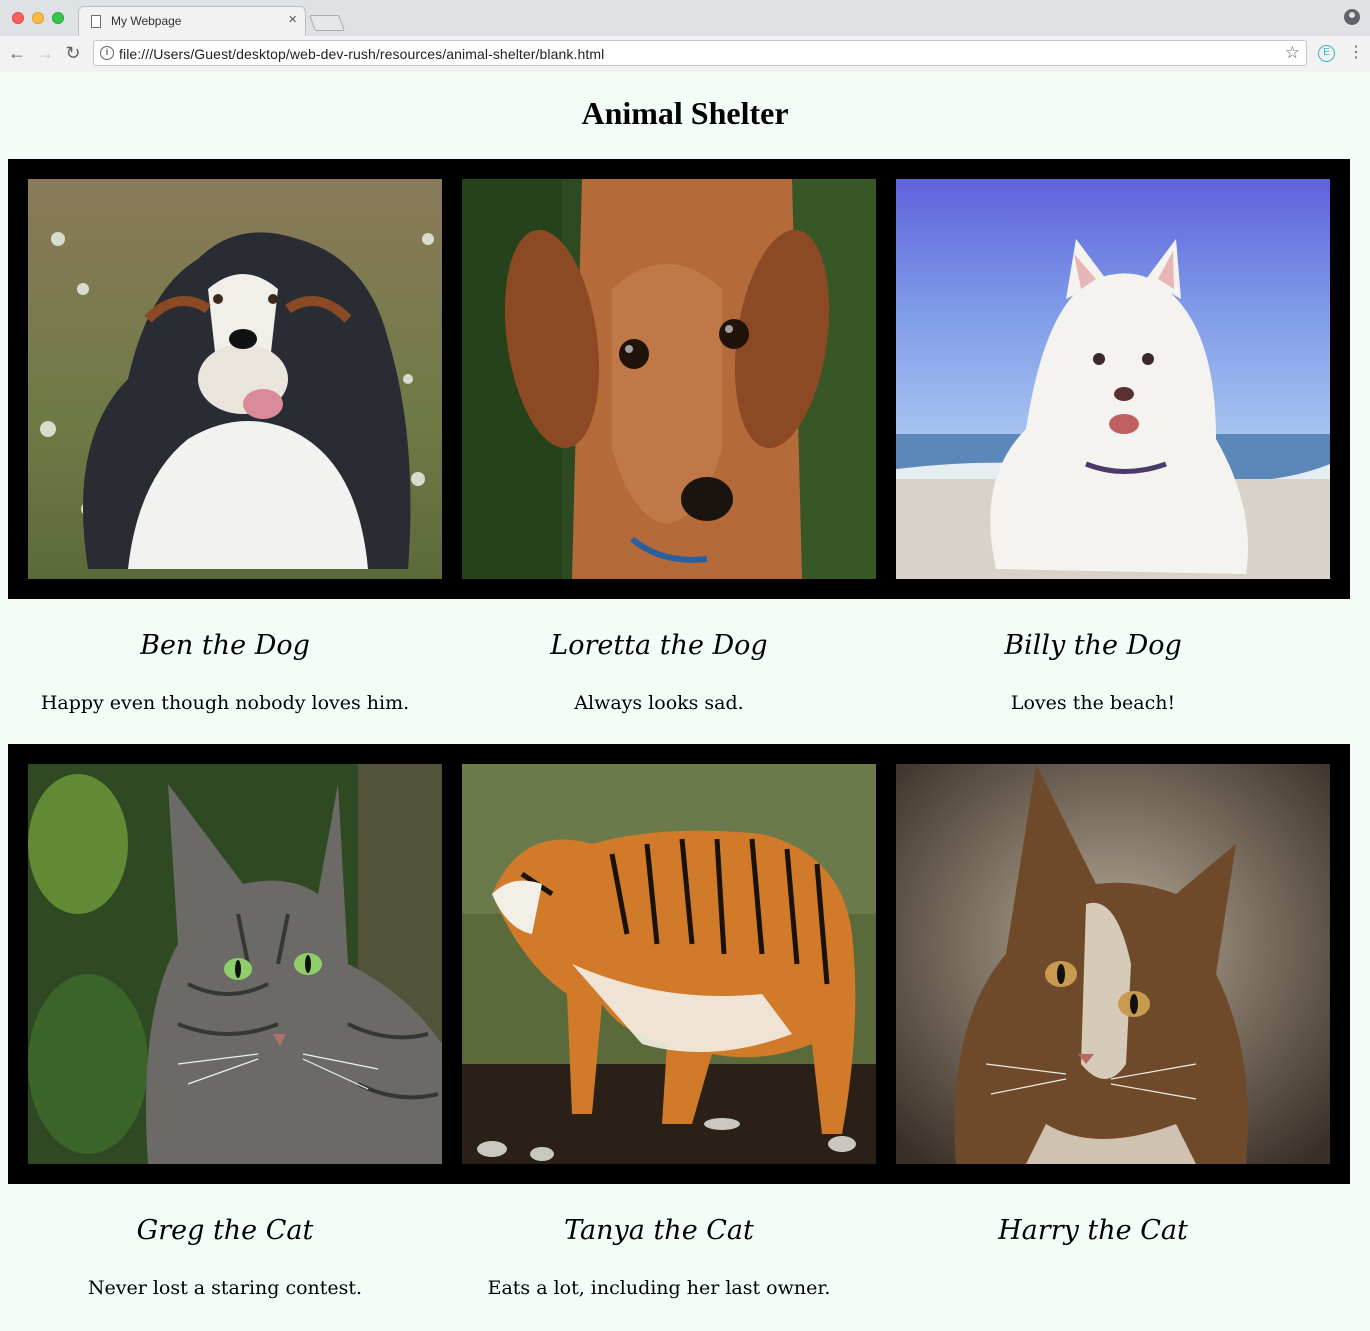  What do you see at coordinates (1356, 53) in the screenshot?
I see `menu-dots-icon: ⋮` at bounding box center [1356, 53].